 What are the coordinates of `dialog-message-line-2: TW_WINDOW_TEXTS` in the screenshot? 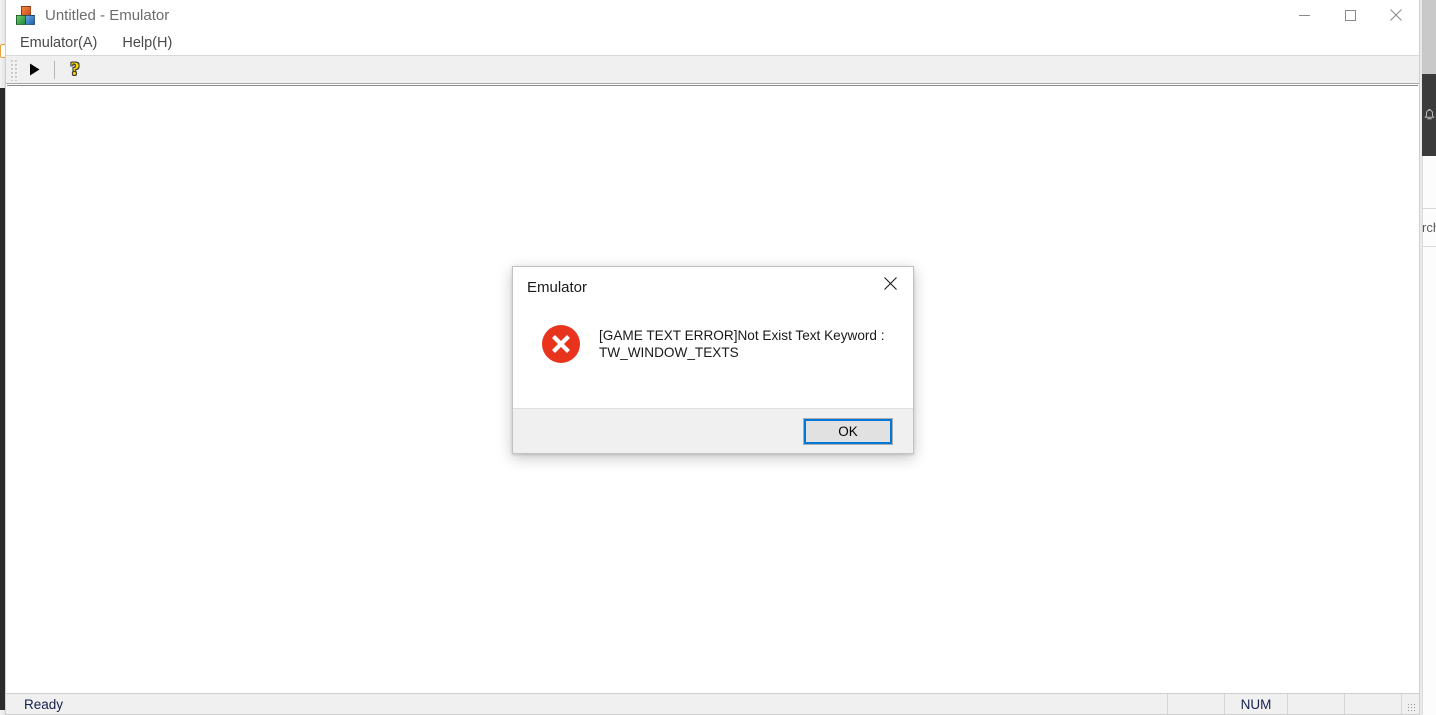 It's located at (669, 352).